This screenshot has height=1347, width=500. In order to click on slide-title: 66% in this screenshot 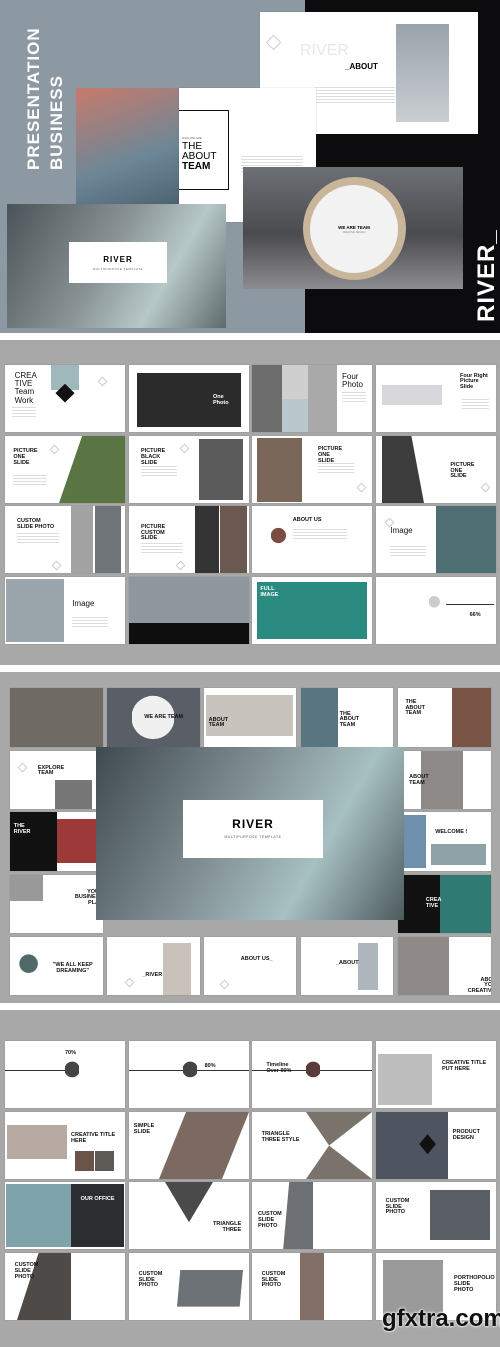, I will do `click(475, 615)`.